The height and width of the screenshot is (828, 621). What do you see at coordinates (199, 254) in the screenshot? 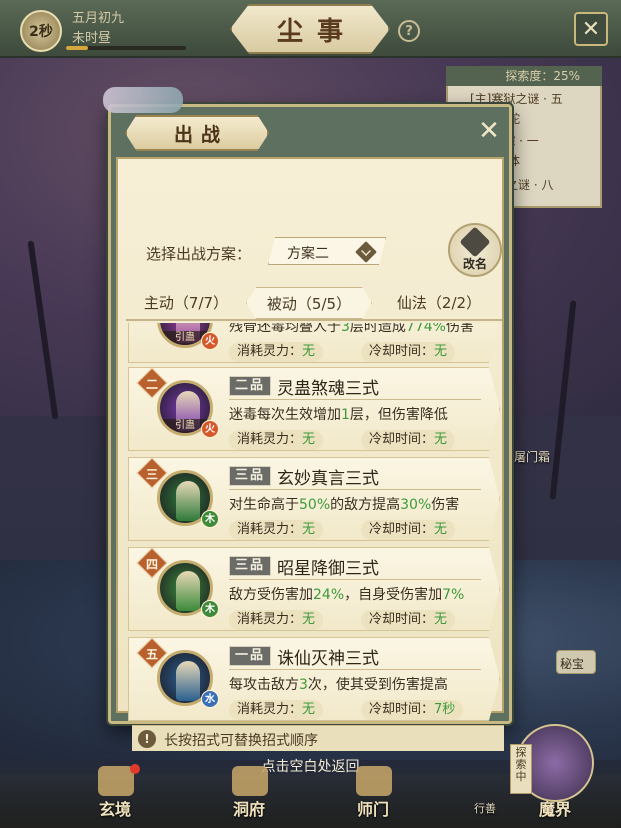
I see `plan-label: 选择出战方案：` at bounding box center [199, 254].